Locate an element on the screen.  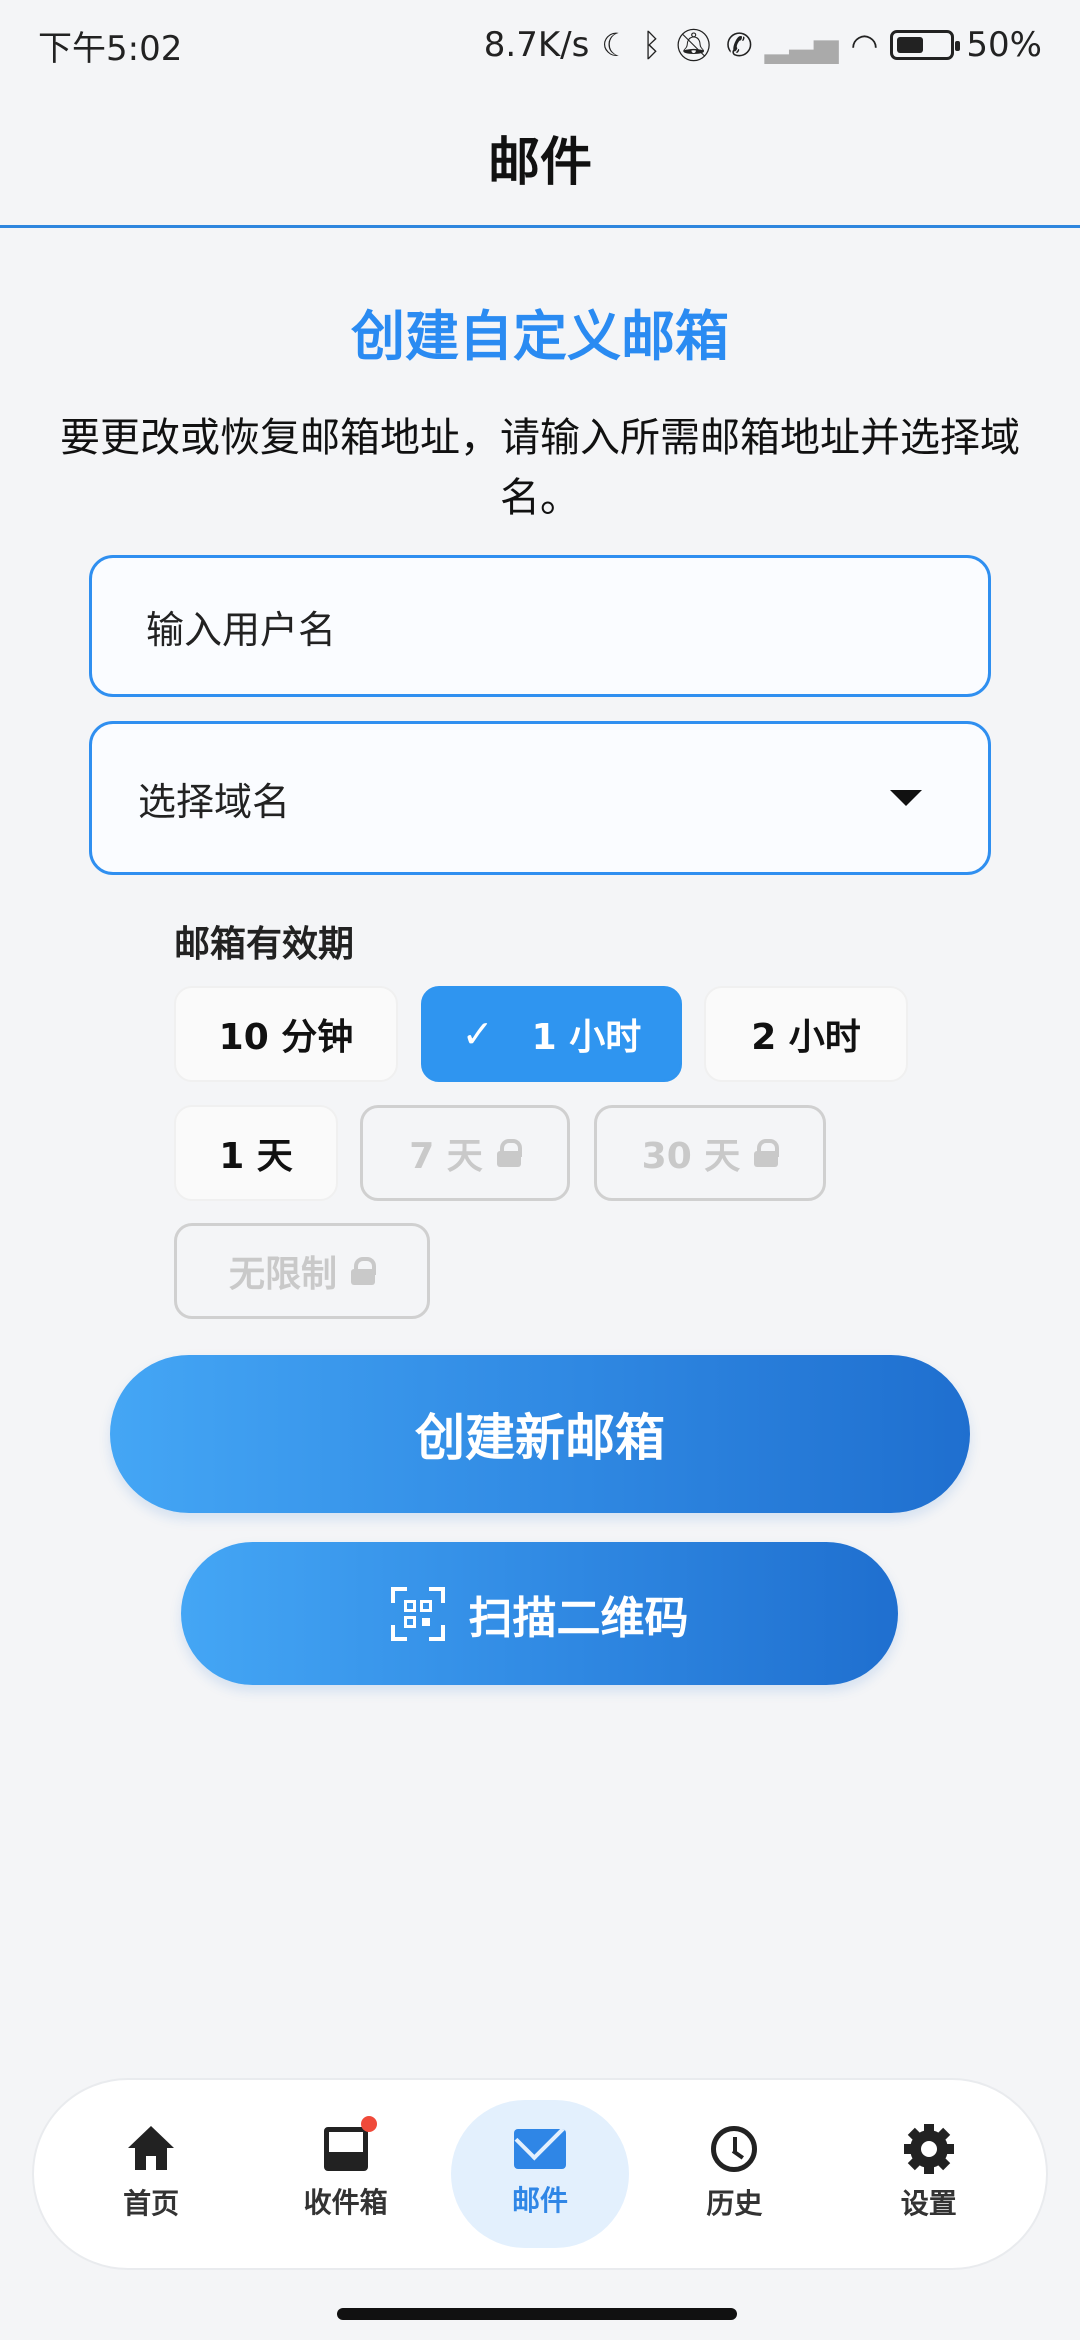
bluetooth-icon: ᛒ is located at coordinates (652, 45).